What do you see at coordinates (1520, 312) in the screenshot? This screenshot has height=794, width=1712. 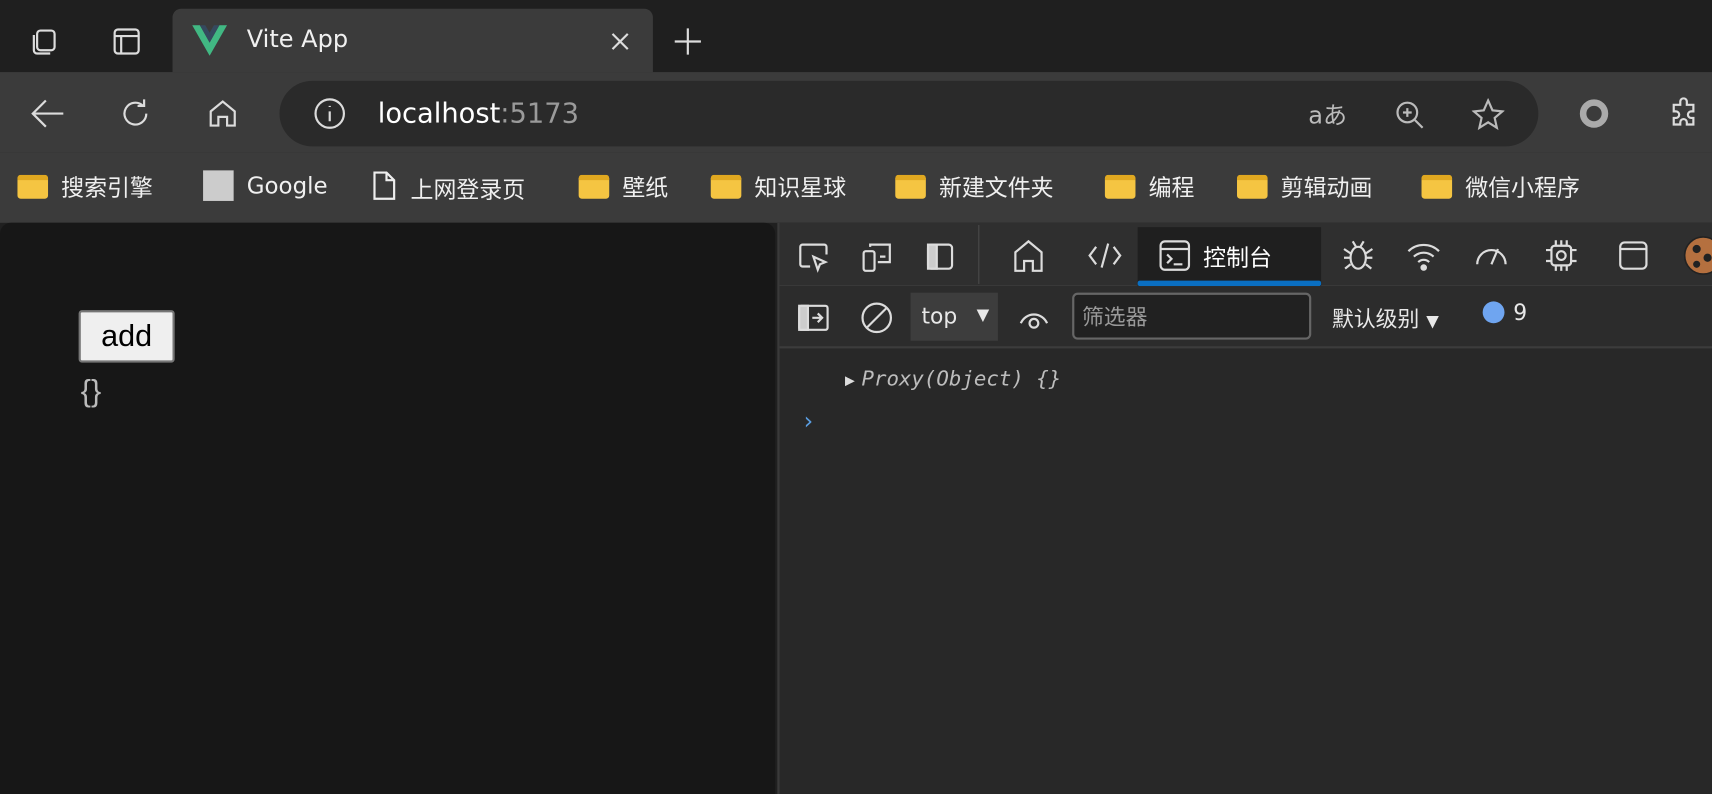 I see `message-count-value: 9` at bounding box center [1520, 312].